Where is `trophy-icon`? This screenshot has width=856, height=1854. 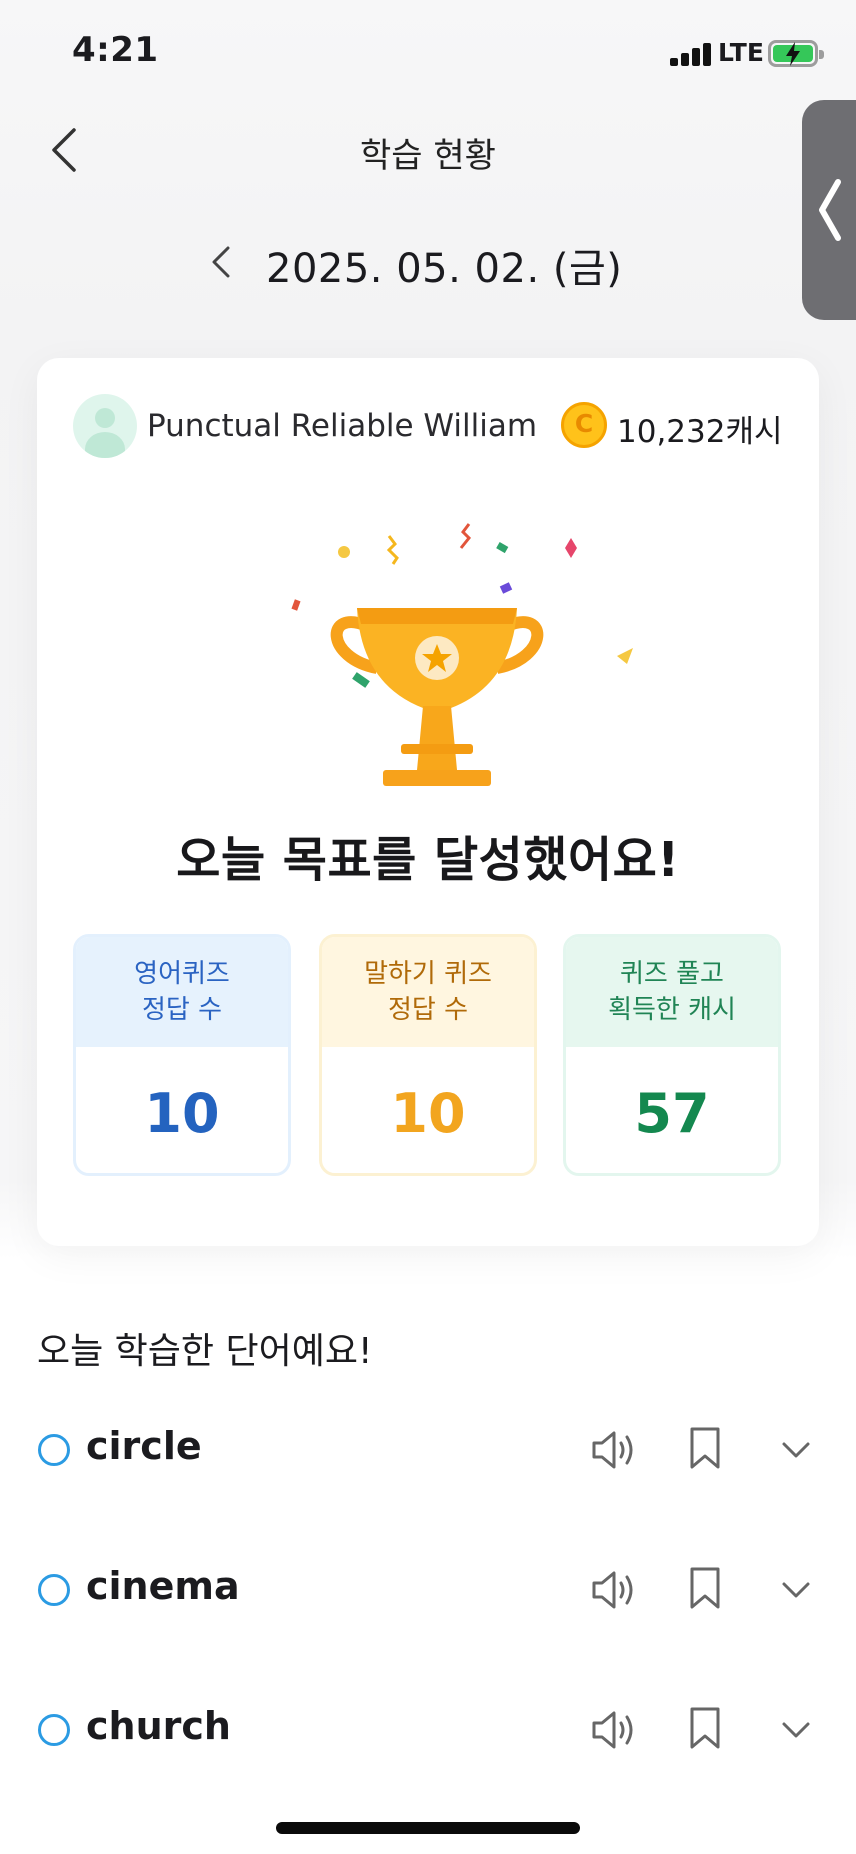
trophy-icon is located at coordinates (462, 654).